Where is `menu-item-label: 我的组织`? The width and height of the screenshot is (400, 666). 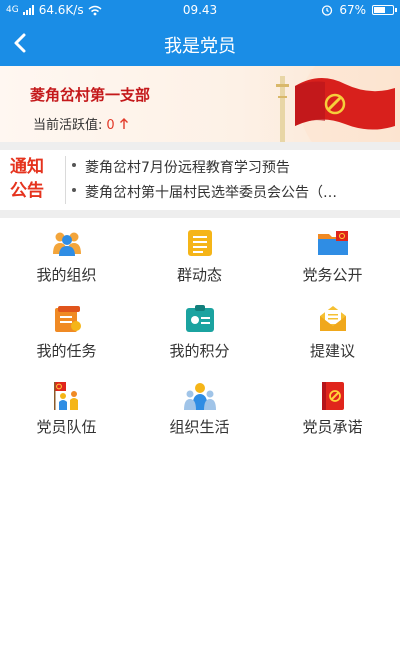 menu-item-label: 我的组织 is located at coordinates (66, 275).